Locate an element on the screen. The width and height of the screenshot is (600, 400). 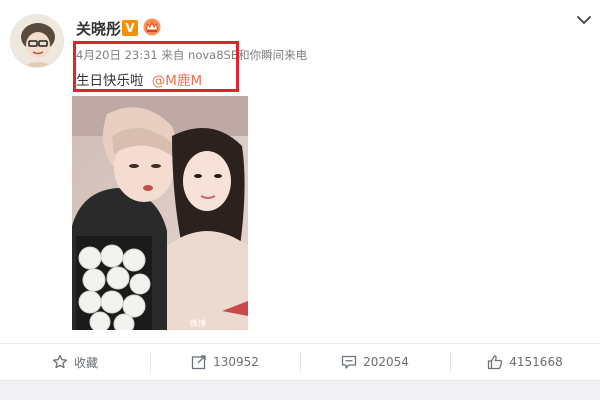
feed-separator is located at coordinates (300, 390).